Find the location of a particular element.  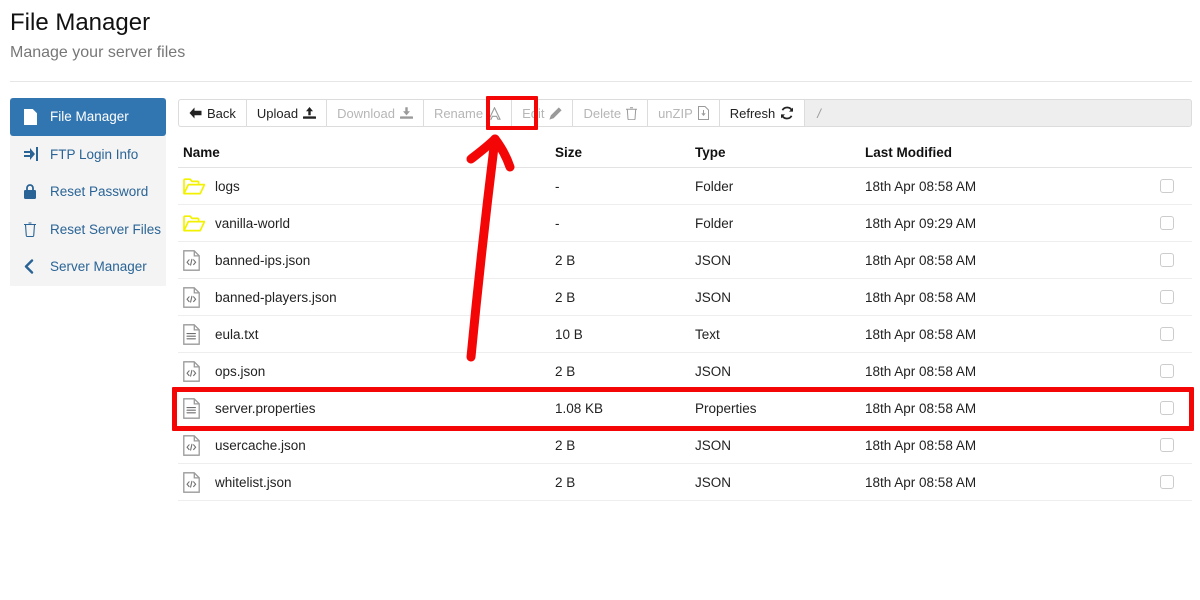

table-row: whitelist.json 2 B JSON 18th Apr 08:58 AM is located at coordinates (685, 482).